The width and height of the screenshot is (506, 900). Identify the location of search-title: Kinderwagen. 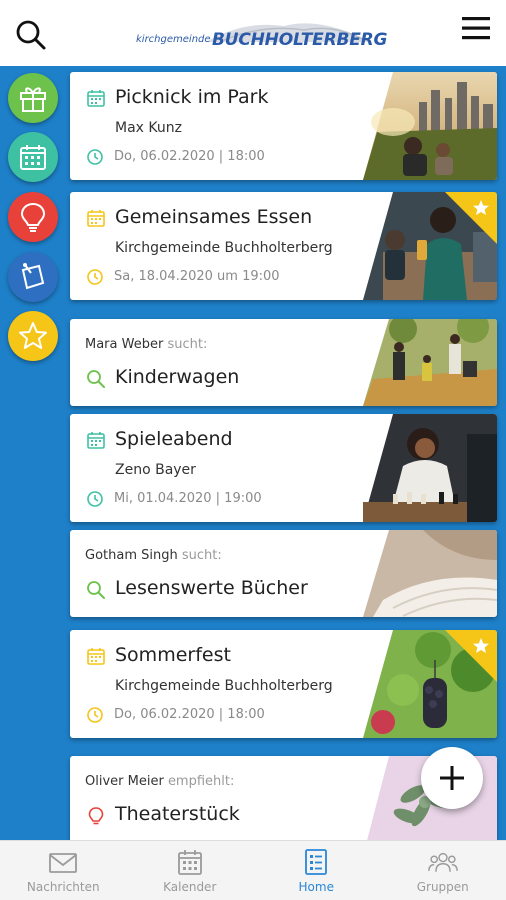
(177, 377).